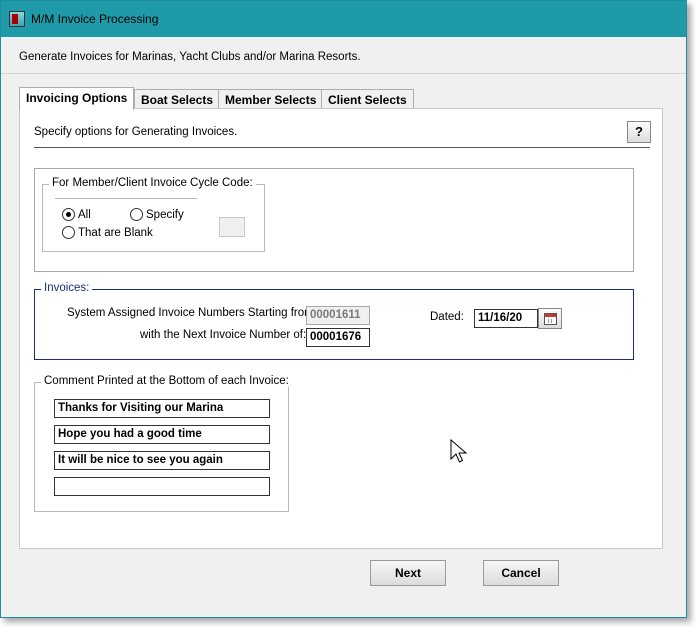 This screenshot has width=697, height=628. I want to click on tab-boat-selects: Boat Selects, so click(177, 99).